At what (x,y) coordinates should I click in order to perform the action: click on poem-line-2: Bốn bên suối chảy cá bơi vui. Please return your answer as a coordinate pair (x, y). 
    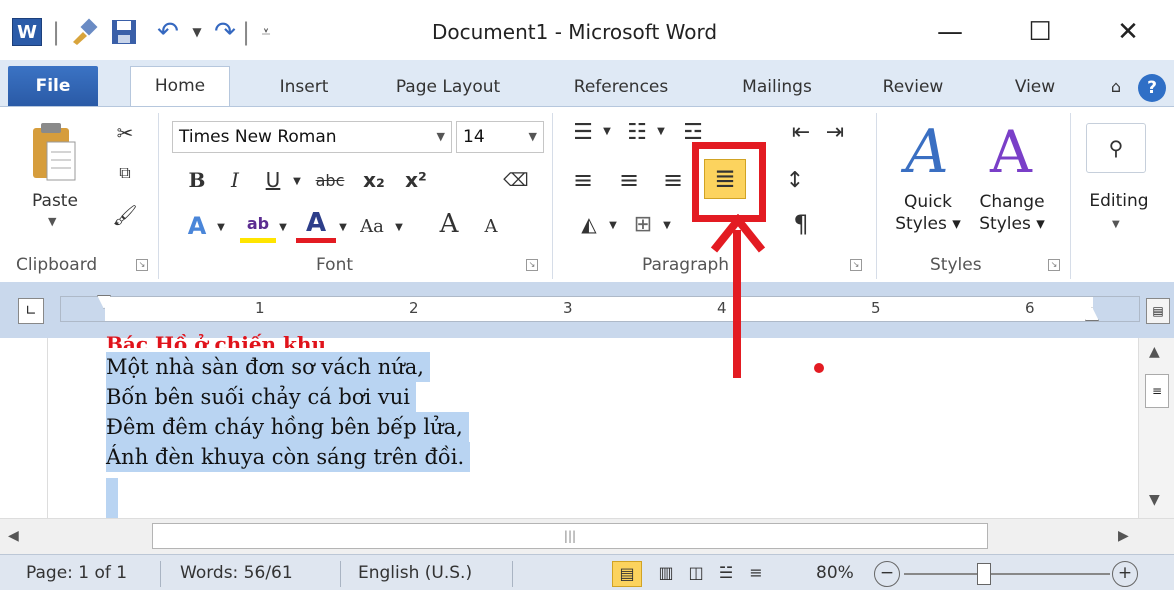
    Looking at the image, I should click on (261, 397).